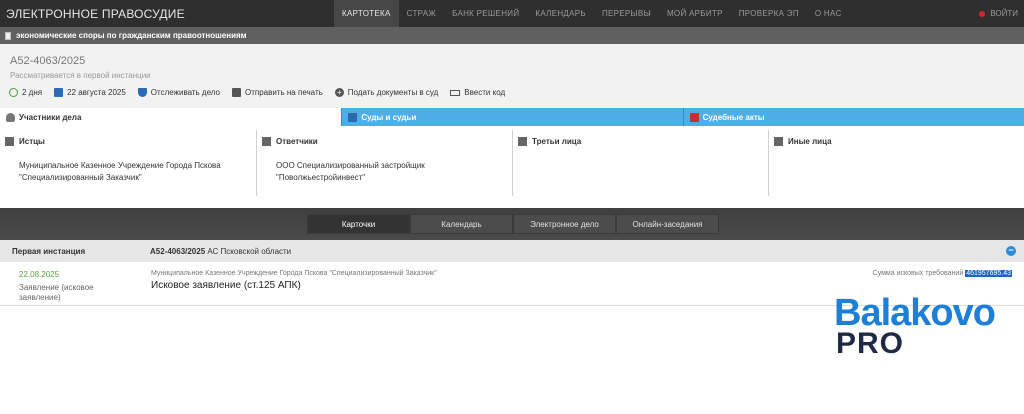 The width and height of the screenshot is (1024, 414). Describe the element at coordinates (564, 224) in the screenshot. I see `tab-electronic-case: Электронное дело` at that location.